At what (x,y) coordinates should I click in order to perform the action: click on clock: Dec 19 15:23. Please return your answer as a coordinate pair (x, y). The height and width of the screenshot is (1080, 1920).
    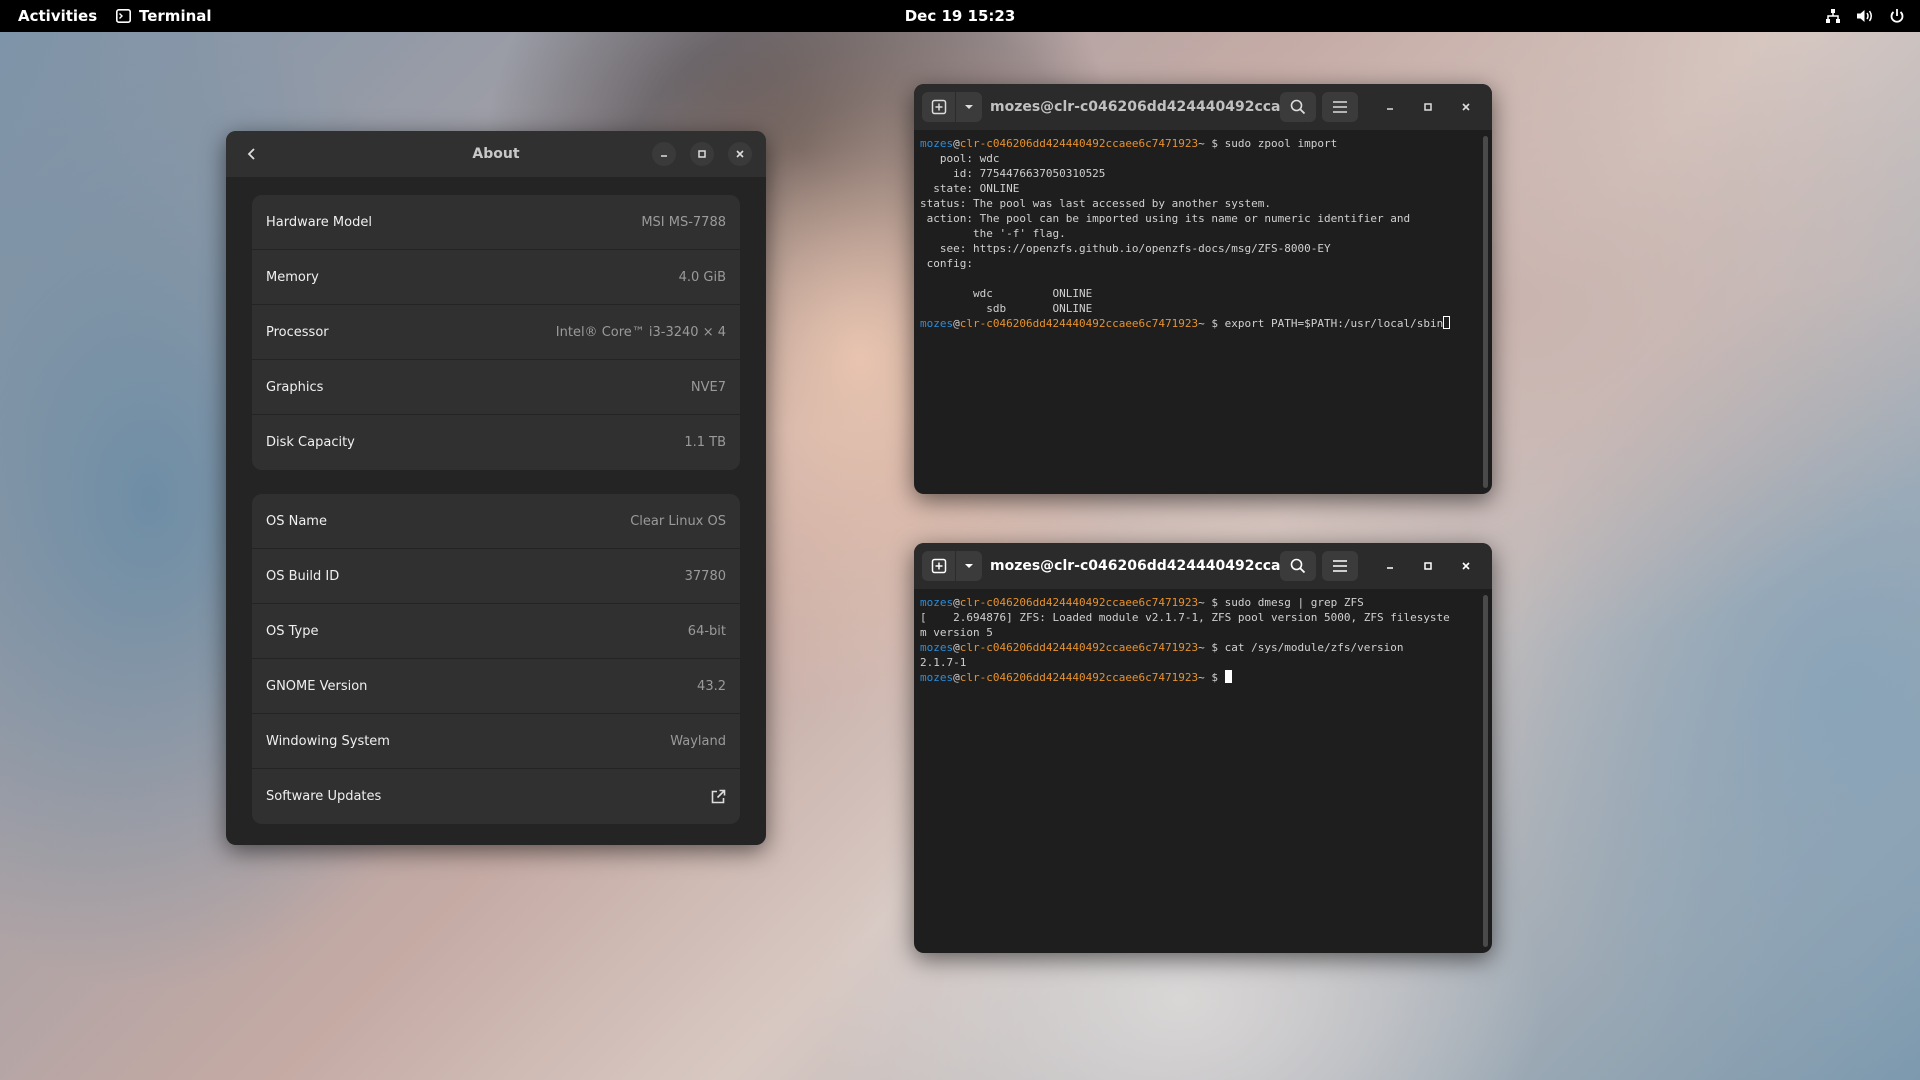
    Looking at the image, I should click on (960, 16).